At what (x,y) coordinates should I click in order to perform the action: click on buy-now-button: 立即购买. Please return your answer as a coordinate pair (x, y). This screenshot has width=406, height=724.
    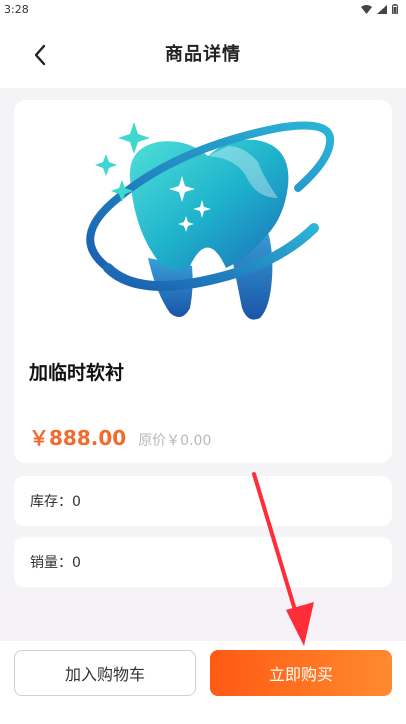
    Looking at the image, I should click on (301, 673).